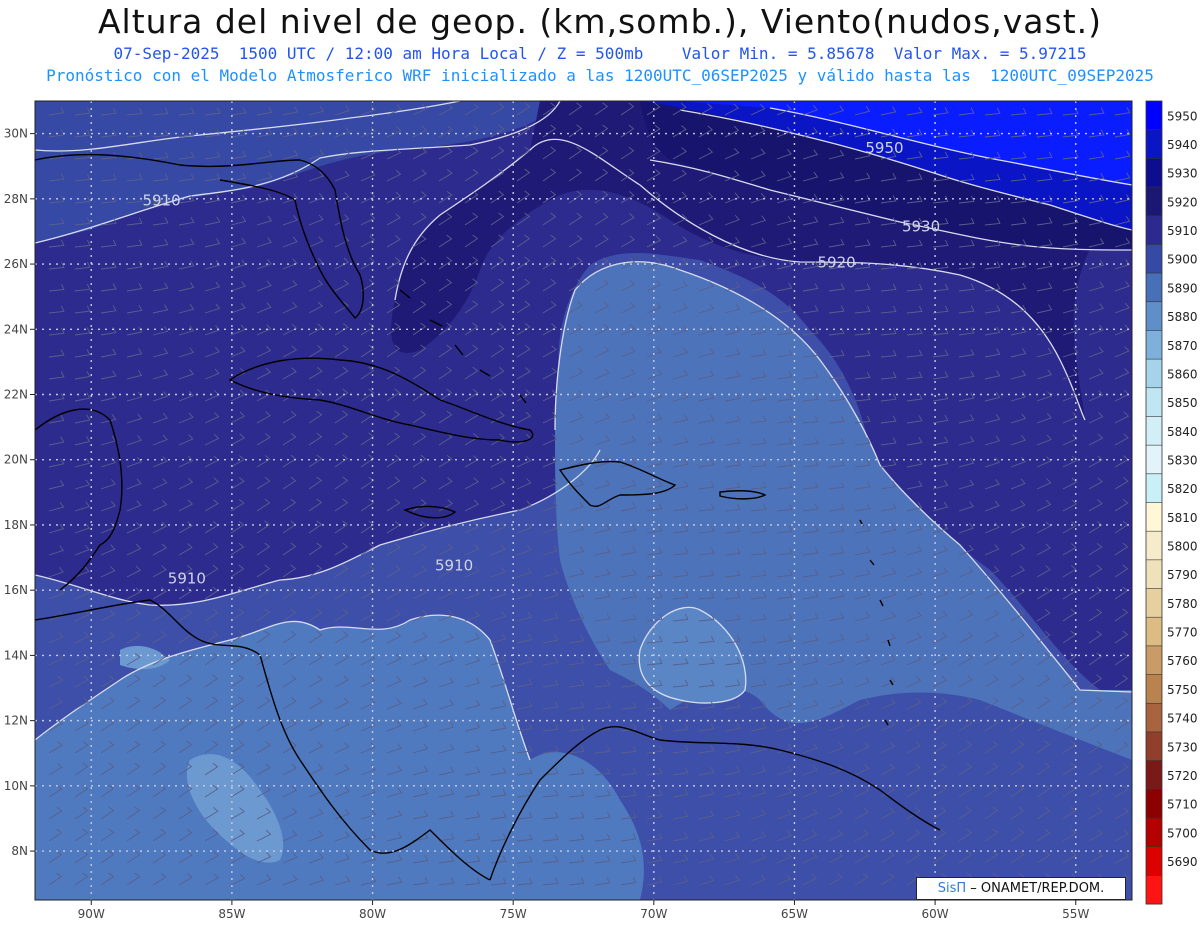 The width and height of the screenshot is (1200, 927). I want to click on colorbar-label: 5890, so click(1182, 288).